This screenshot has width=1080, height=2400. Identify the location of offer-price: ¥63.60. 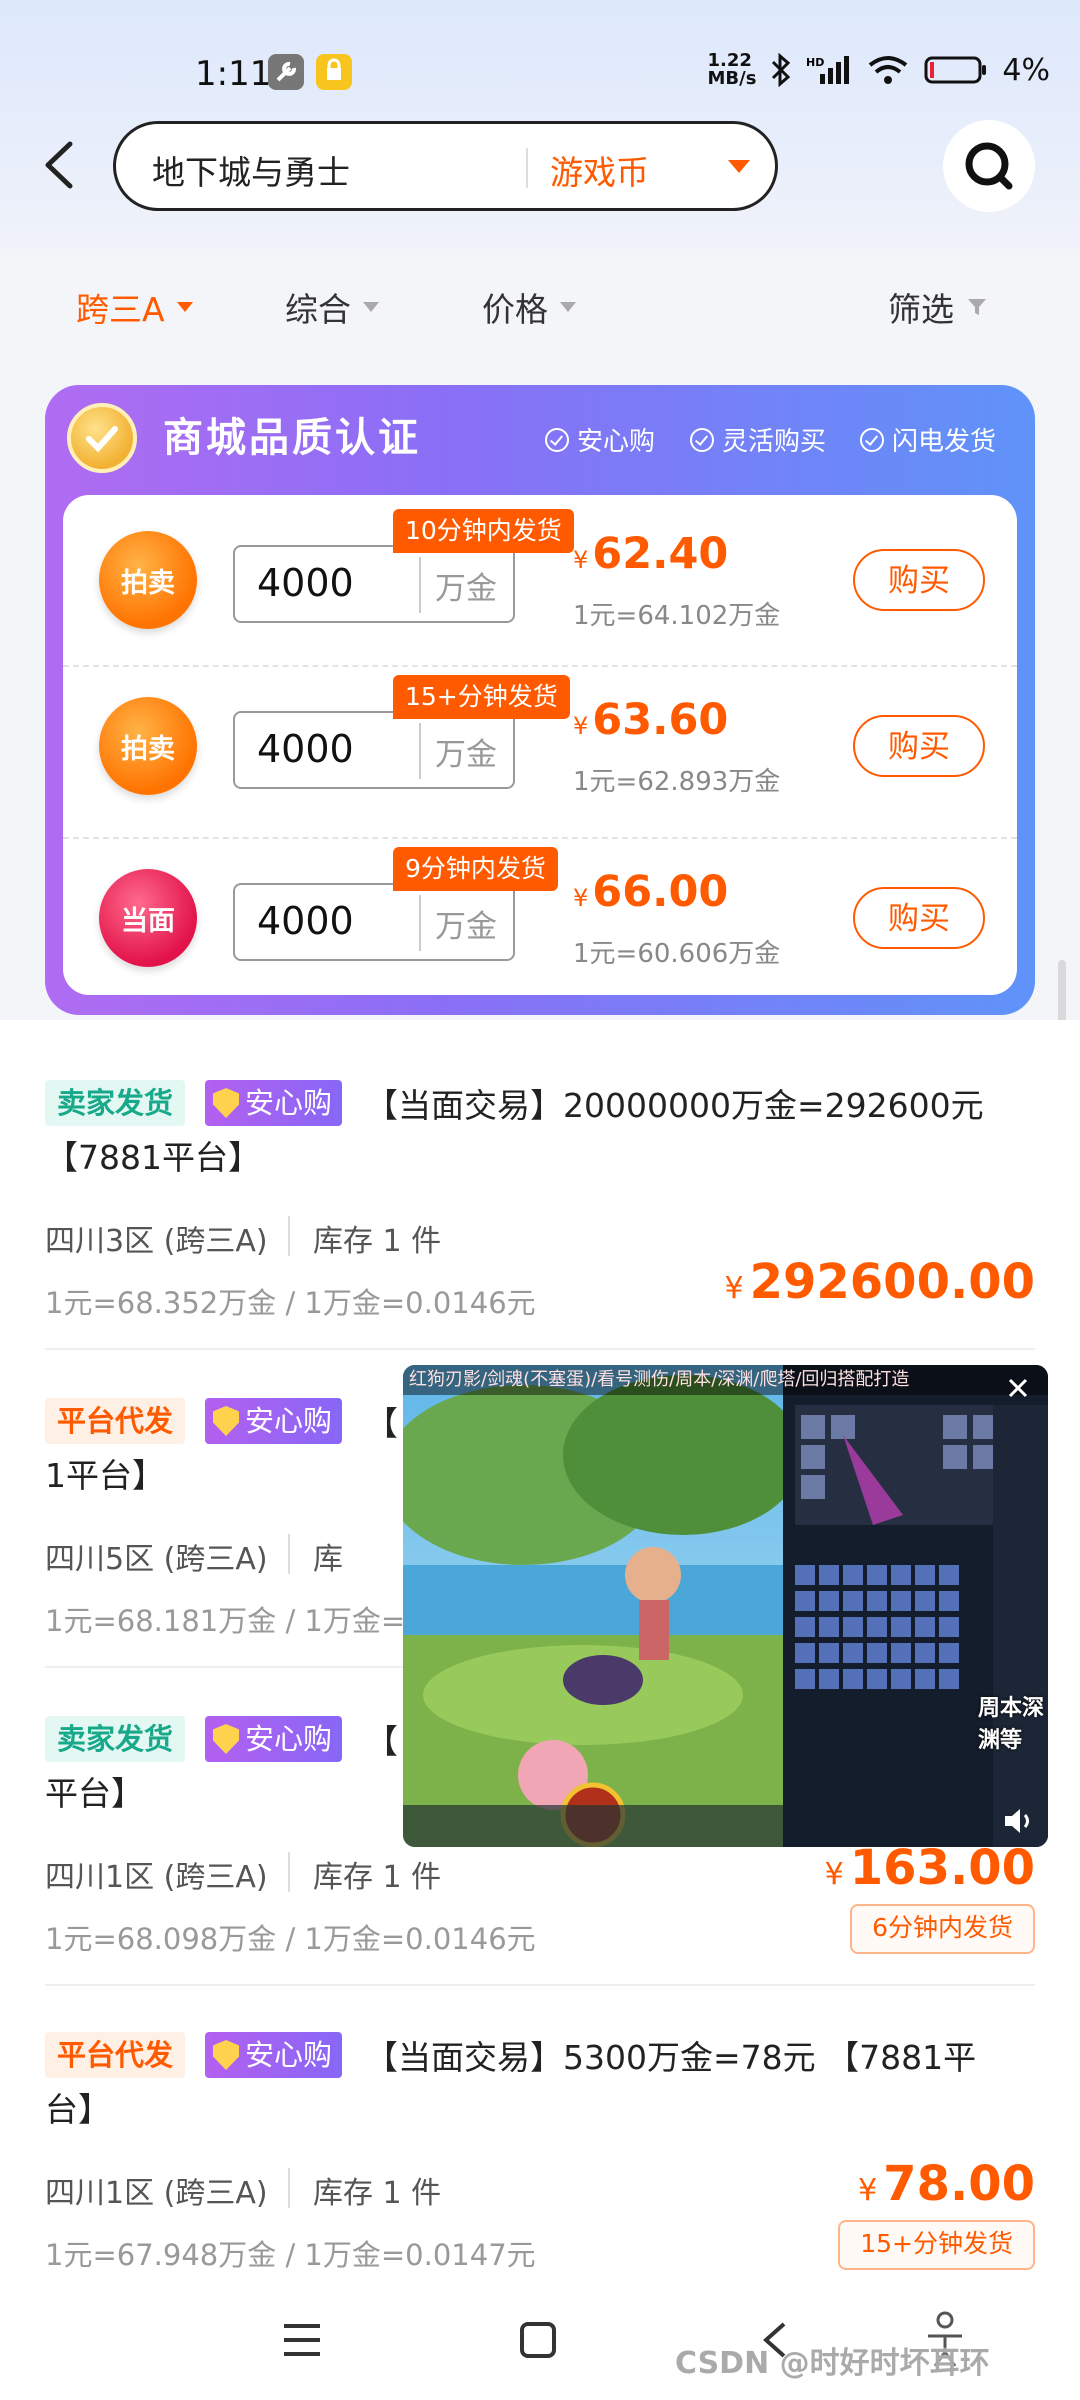
(650, 720).